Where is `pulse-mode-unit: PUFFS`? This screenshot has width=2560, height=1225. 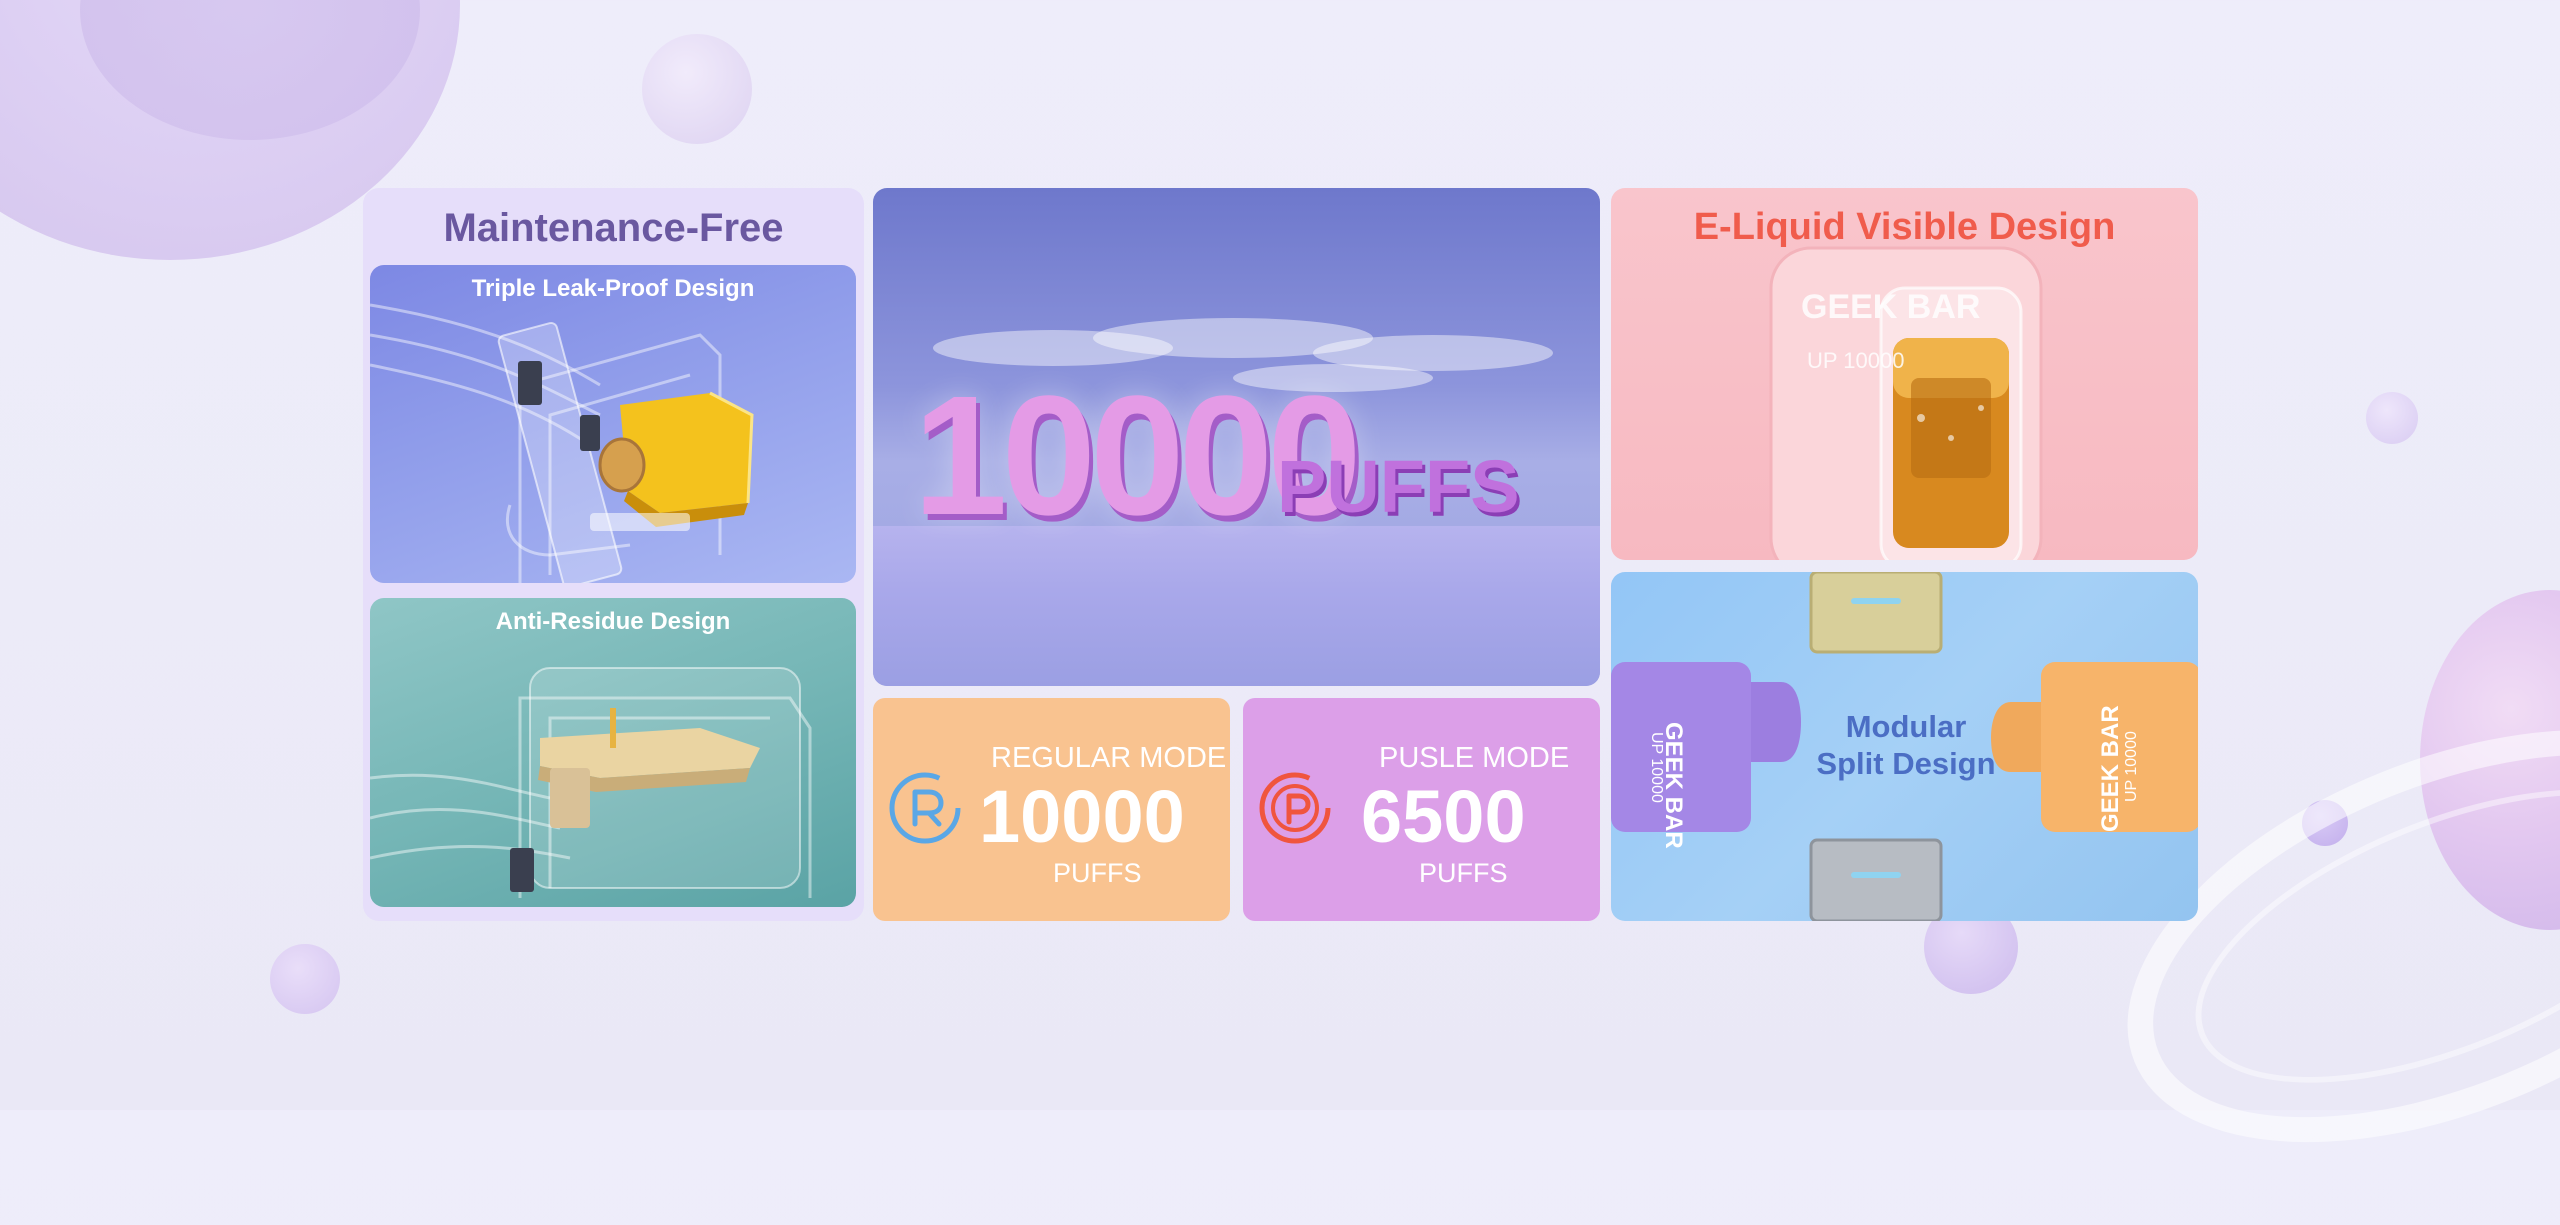
pulse-mode-unit: PUFFS is located at coordinates (1463, 873).